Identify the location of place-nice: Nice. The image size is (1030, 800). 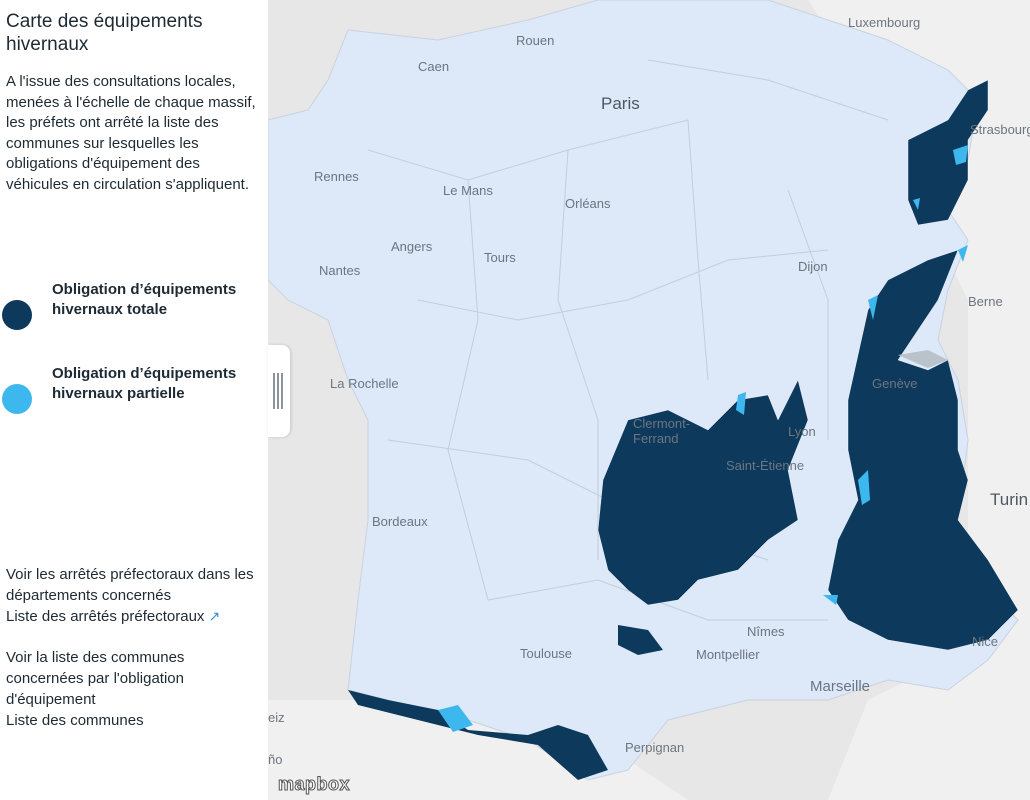
(985, 641).